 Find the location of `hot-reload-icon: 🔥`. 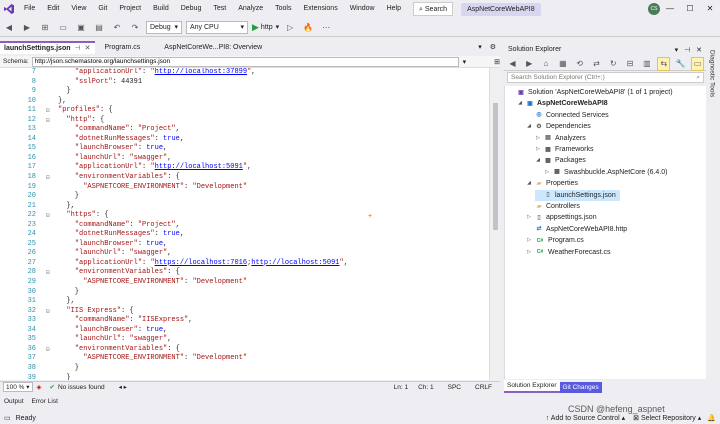

hot-reload-icon: 🔥 is located at coordinates (308, 27).